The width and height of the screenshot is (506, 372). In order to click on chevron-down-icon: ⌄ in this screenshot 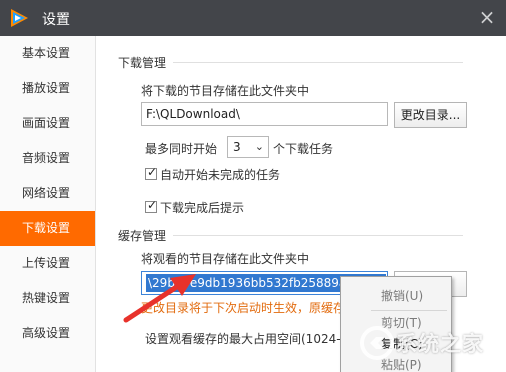, I will do `click(259, 146)`.